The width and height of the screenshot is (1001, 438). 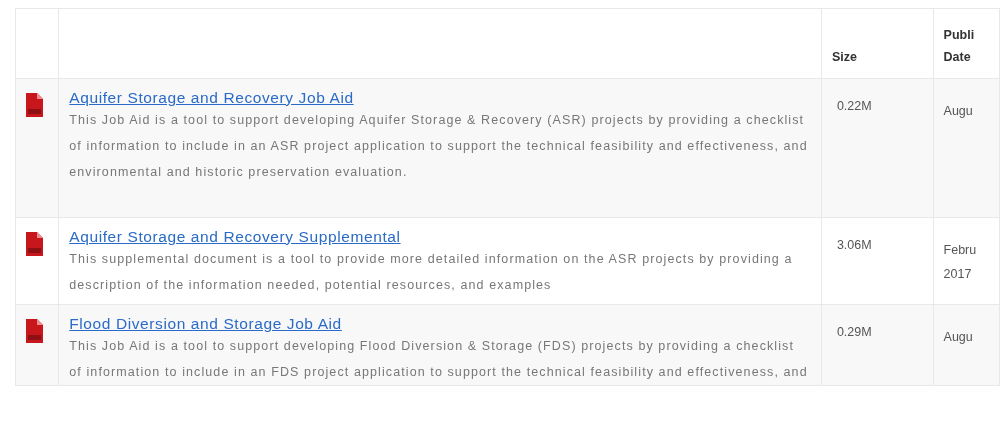 I want to click on document-link: Aquifer Storage and Recovery Job Aid, so click(x=211, y=98).